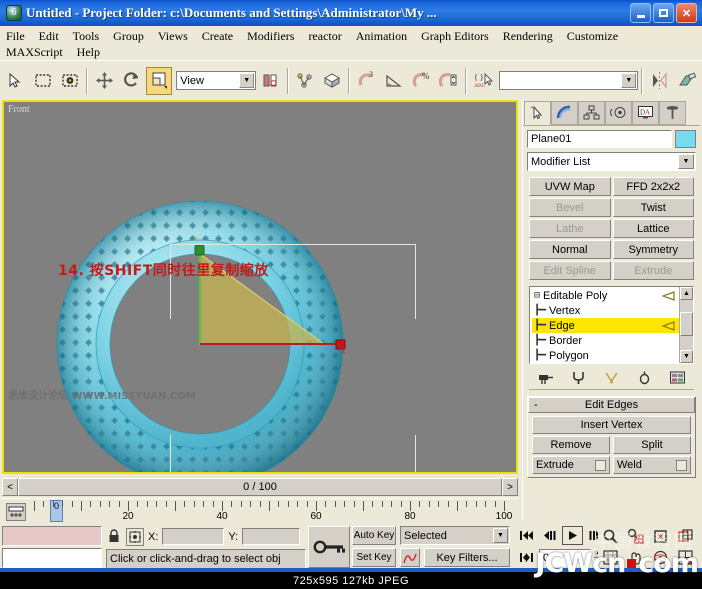 The image size is (702, 589). What do you see at coordinates (455, 535) in the screenshot?
I see `selection-filter-dropdown: Selected ▼` at bounding box center [455, 535].